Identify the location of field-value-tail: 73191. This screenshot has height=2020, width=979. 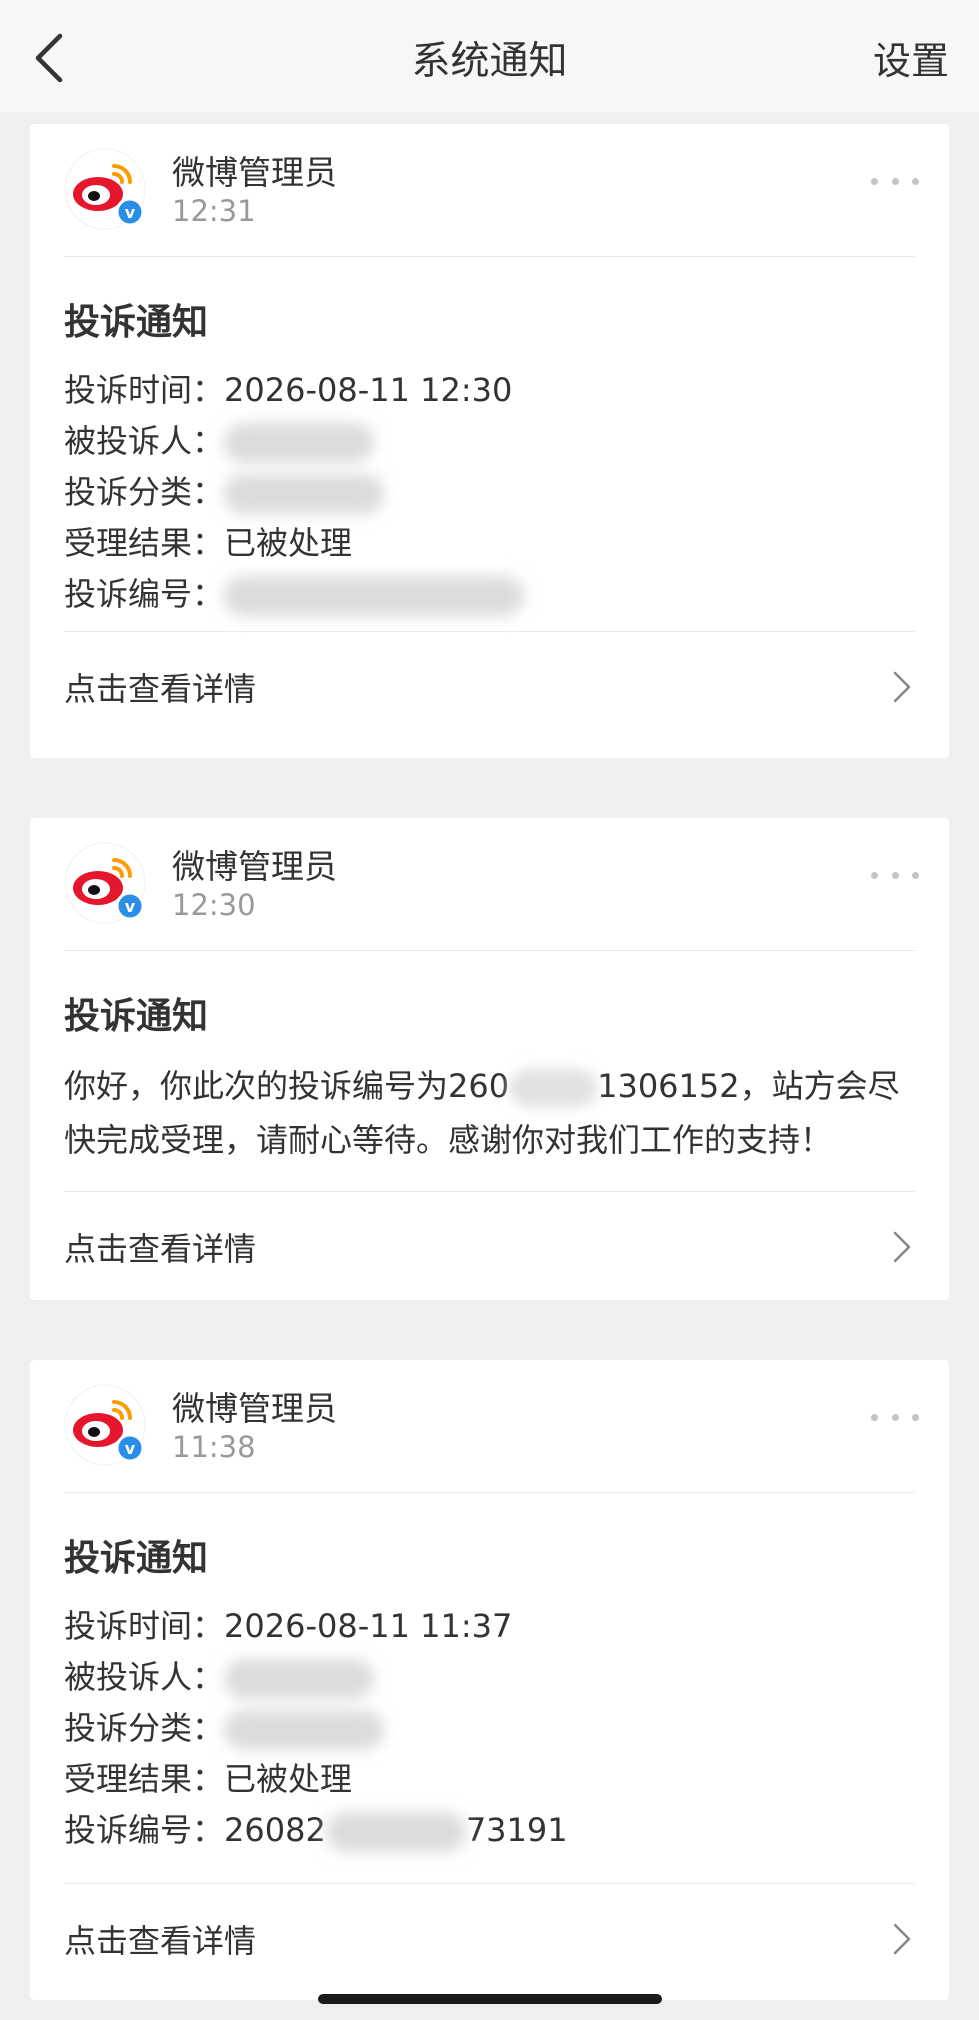
(516, 1830).